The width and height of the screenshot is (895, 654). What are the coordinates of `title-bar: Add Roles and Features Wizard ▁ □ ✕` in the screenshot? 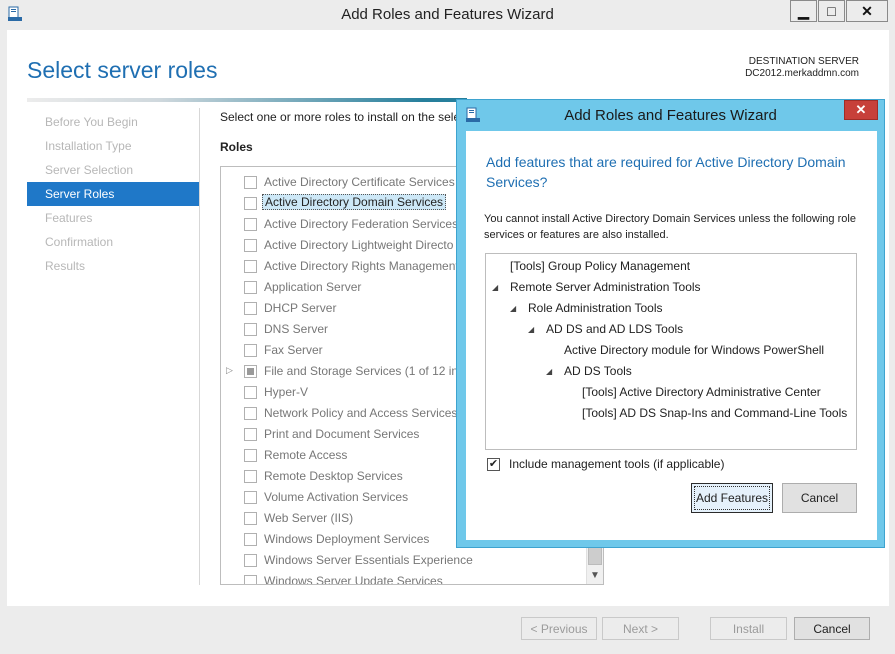 It's located at (447, 15).